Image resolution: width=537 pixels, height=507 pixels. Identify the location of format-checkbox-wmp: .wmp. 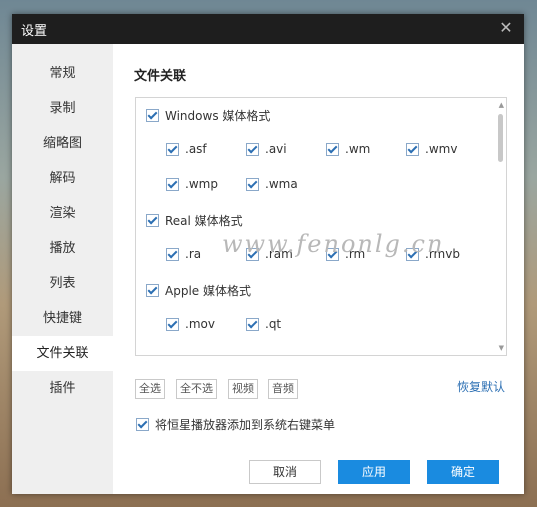
(192, 184).